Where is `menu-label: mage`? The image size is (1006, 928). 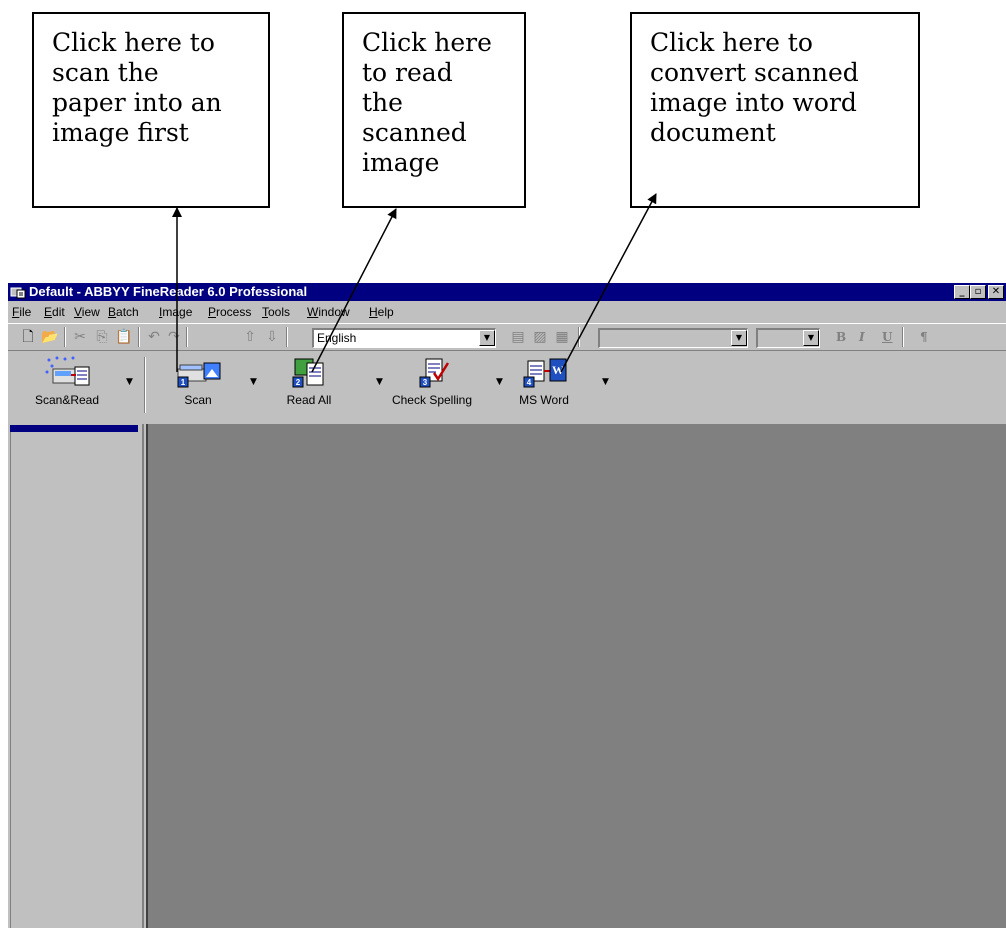 menu-label: mage is located at coordinates (177, 312).